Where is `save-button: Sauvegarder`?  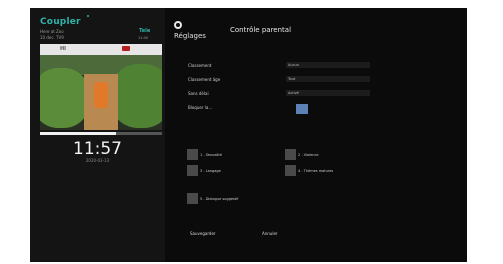
save-button: Sauvegarder is located at coordinates (203, 234).